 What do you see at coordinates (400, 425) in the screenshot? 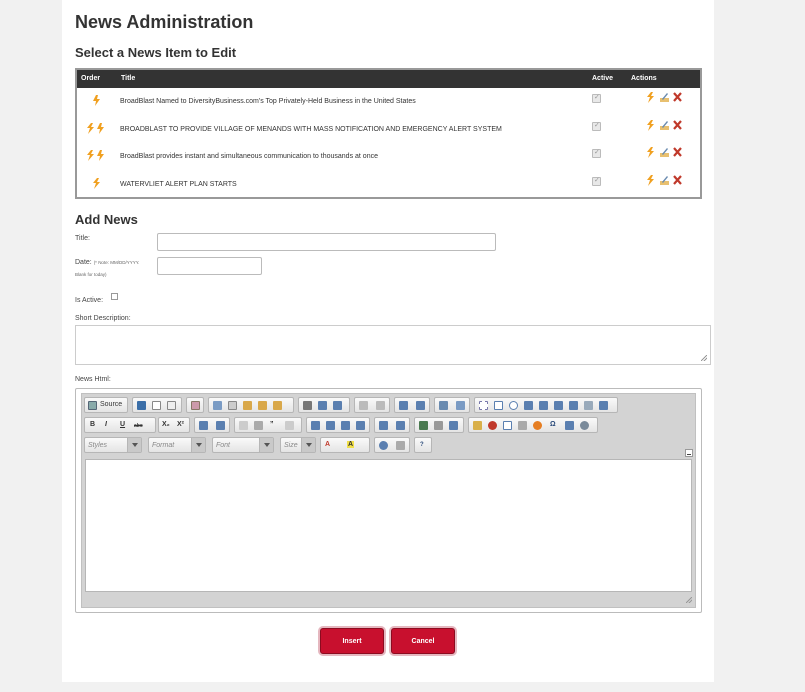
I see `rtl-icon` at bounding box center [400, 425].